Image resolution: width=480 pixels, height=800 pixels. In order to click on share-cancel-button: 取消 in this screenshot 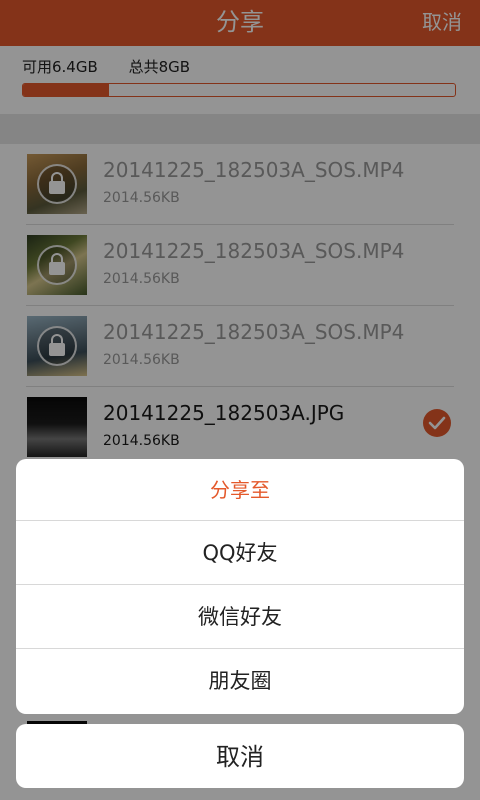, I will do `click(240, 756)`.